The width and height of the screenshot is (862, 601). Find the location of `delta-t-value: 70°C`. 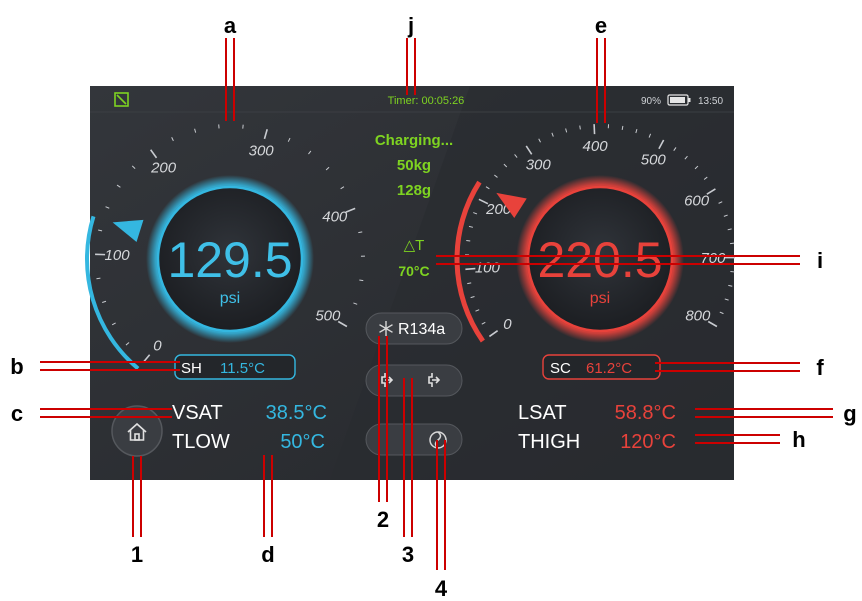

delta-t-value: 70°C is located at coordinates (413, 271).